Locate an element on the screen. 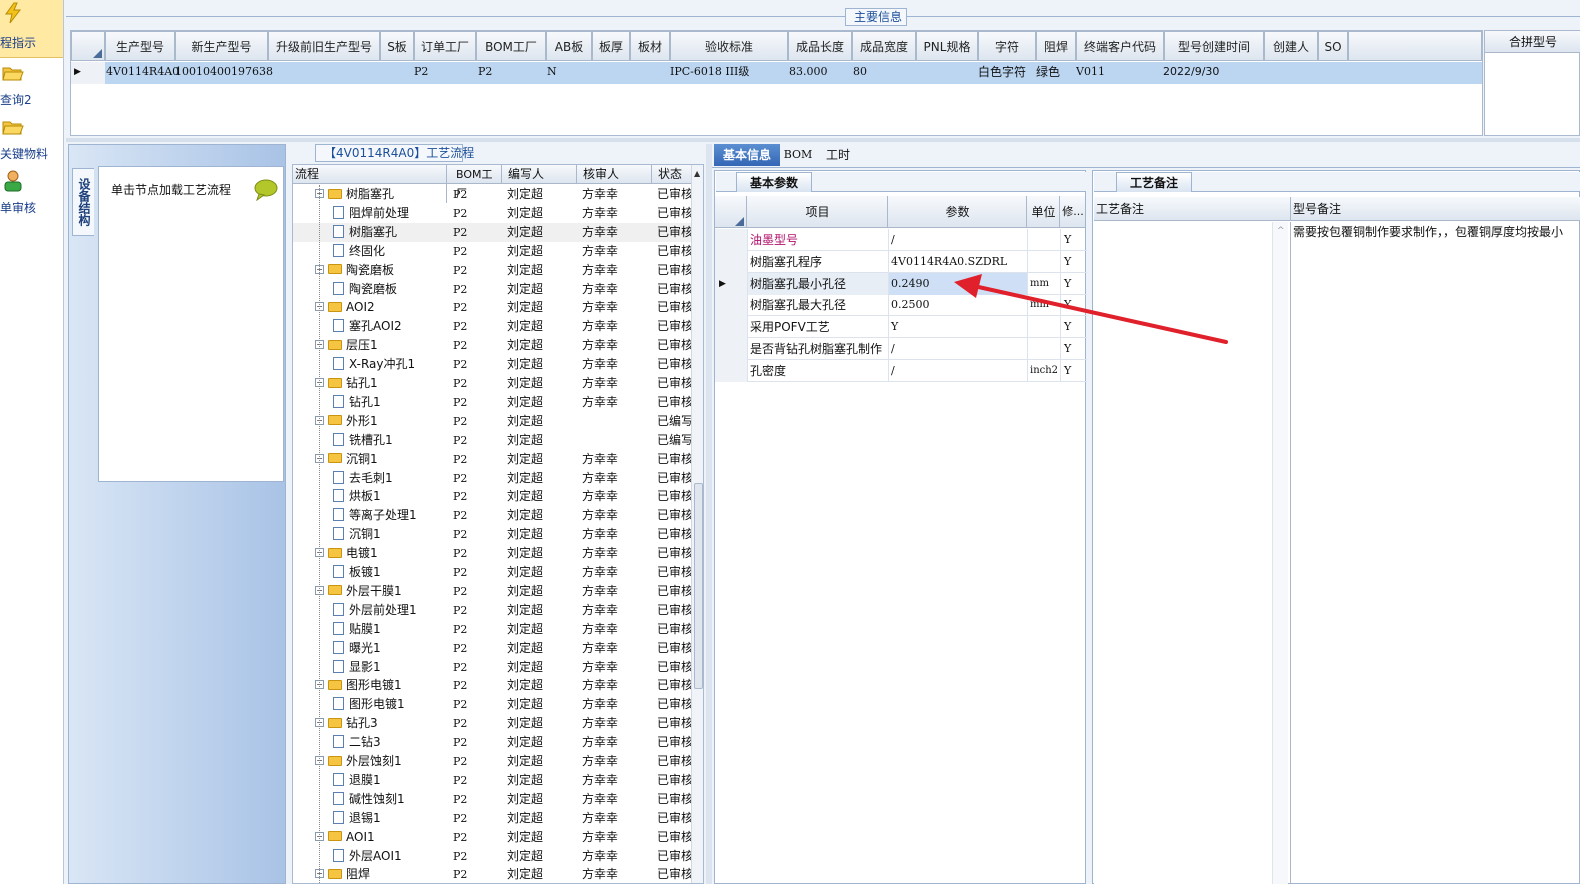 Image resolution: width=1580 pixels, height=884 pixels. col-header-created-time: 型号创建时间 is located at coordinates (1214, 46).